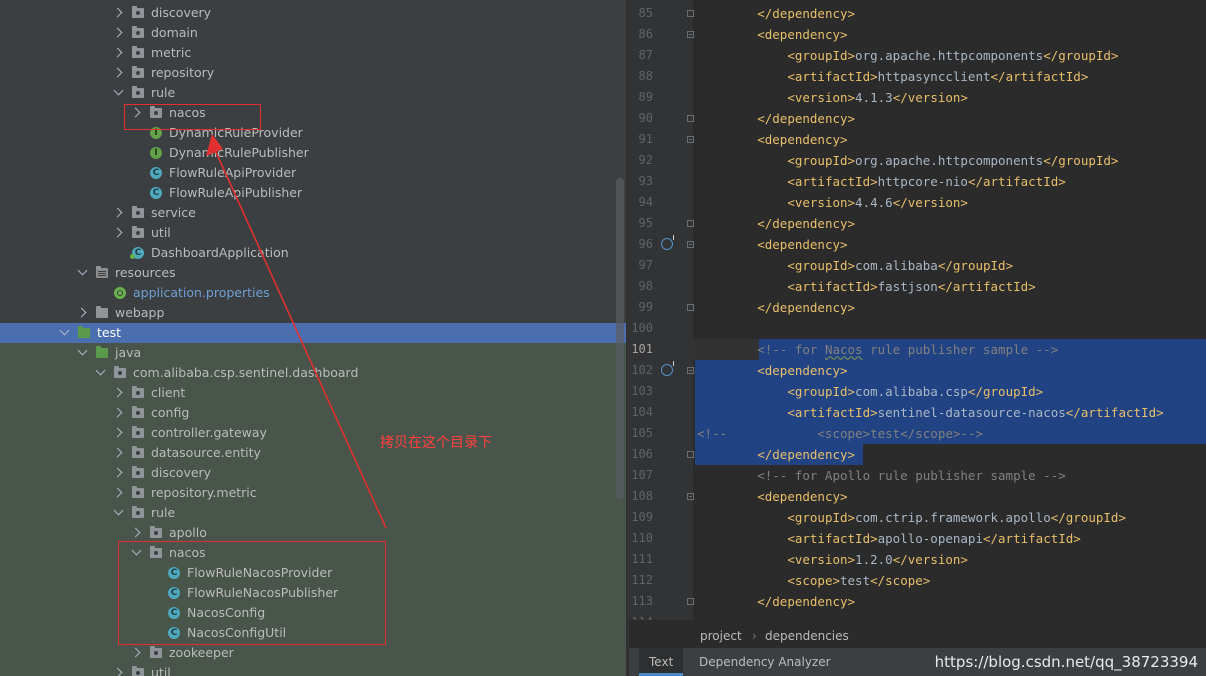 The height and width of the screenshot is (676, 1206). What do you see at coordinates (645, 202) in the screenshot?
I see `line-number: 94` at bounding box center [645, 202].